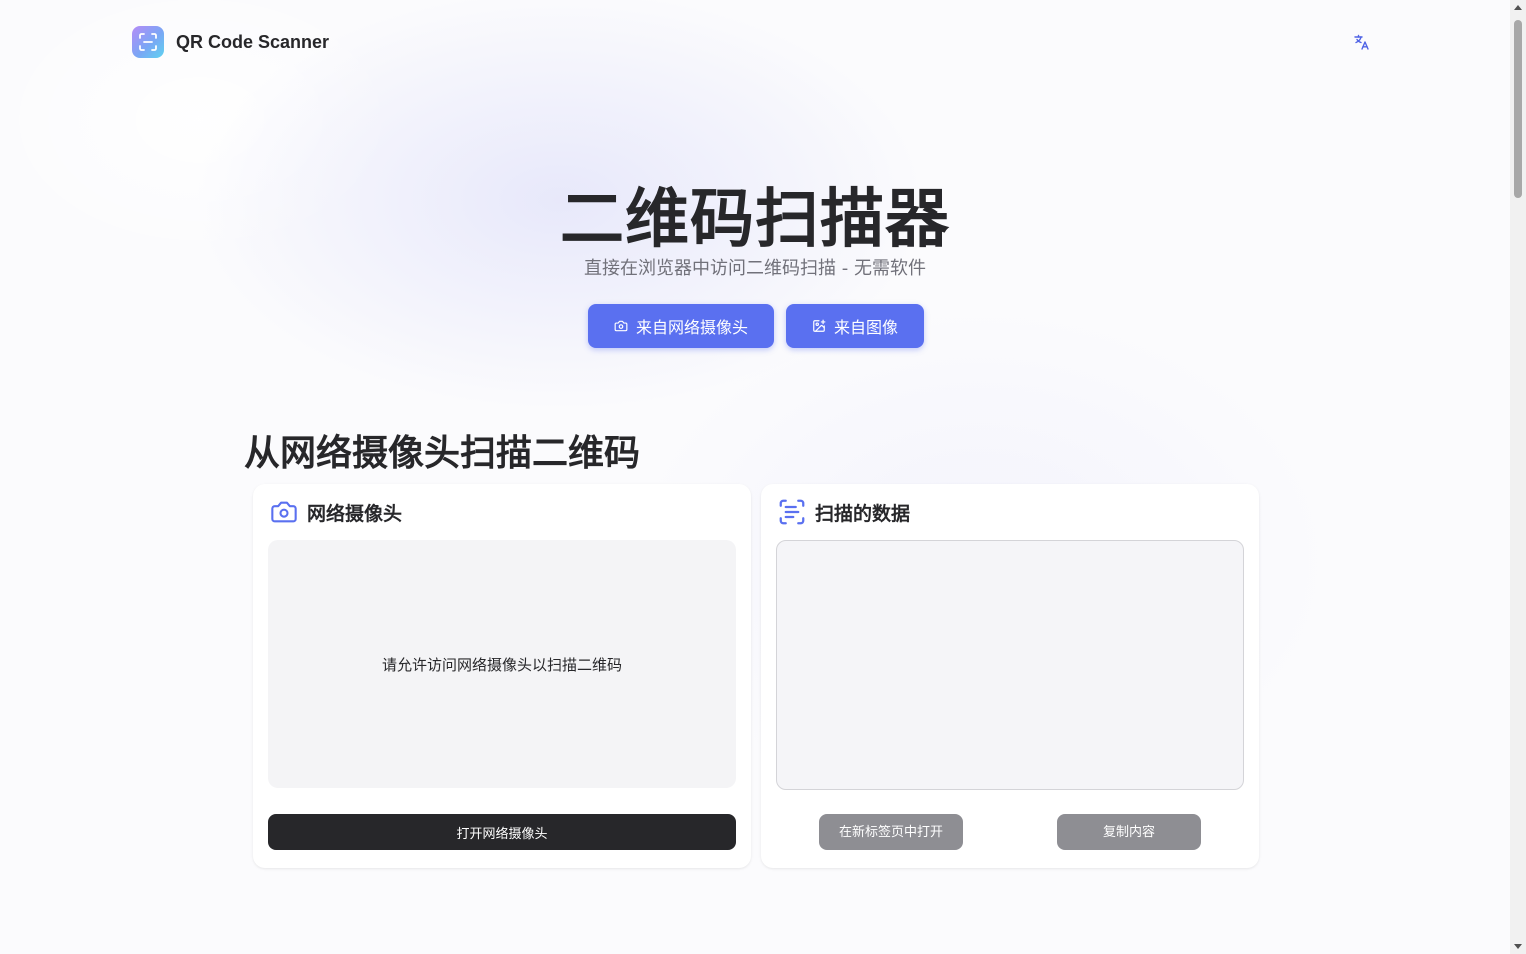  I want to click on app-header: QR Code Scanner, so click(230, 42).